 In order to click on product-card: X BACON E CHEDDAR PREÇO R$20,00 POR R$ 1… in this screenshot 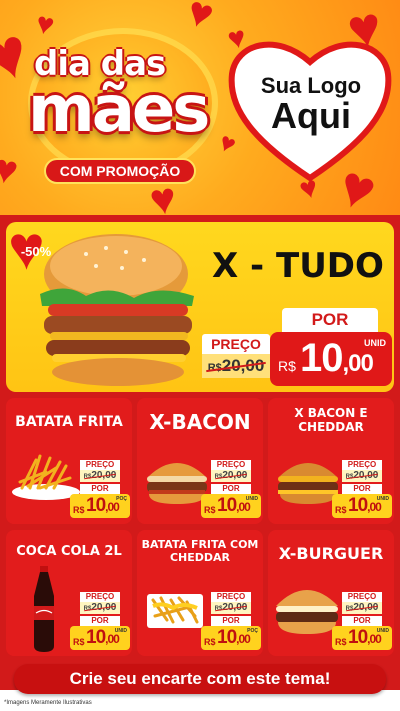, I will do `click(331, 461)`.